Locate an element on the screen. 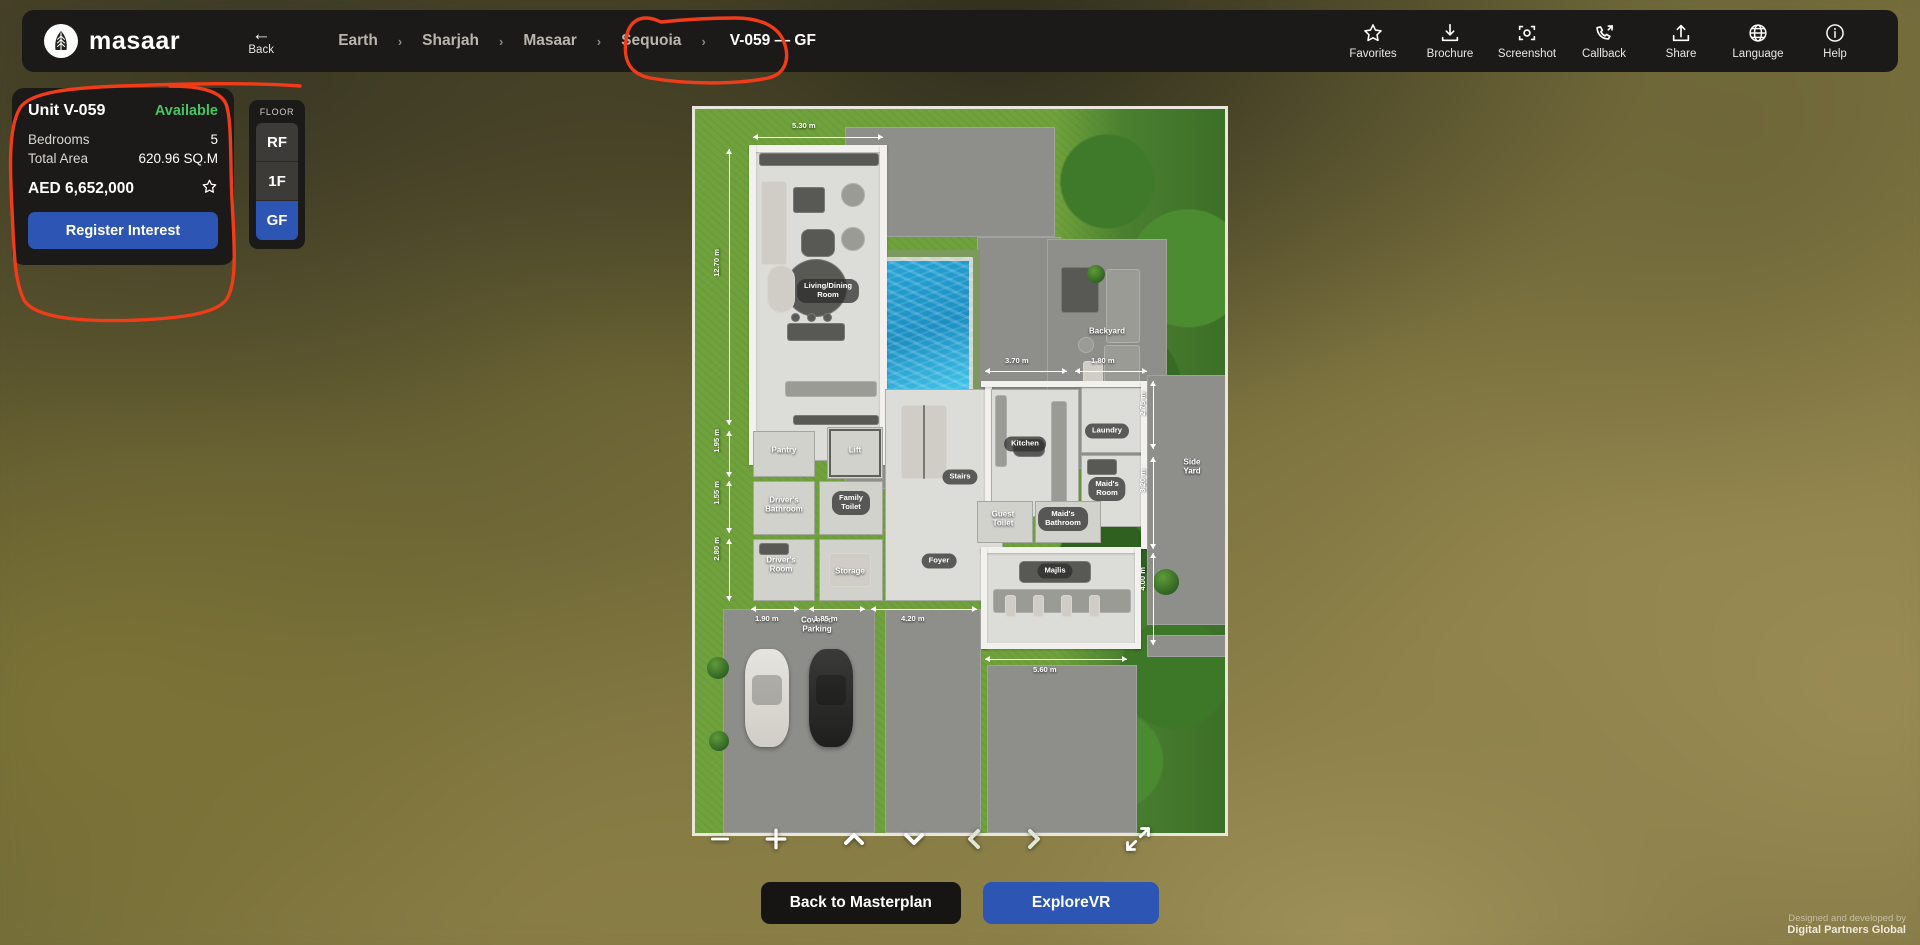 The image size is (1920, 945). wall-majlis-east is located at coordinates (1138, 598).